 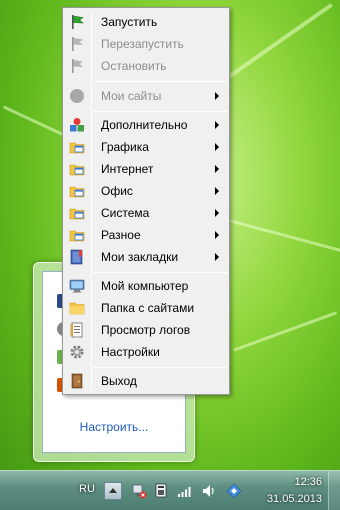 What do you see at coordinates (77, 308) in the screenshot?
I see `folder-icon` at bounding box center [77, 308].